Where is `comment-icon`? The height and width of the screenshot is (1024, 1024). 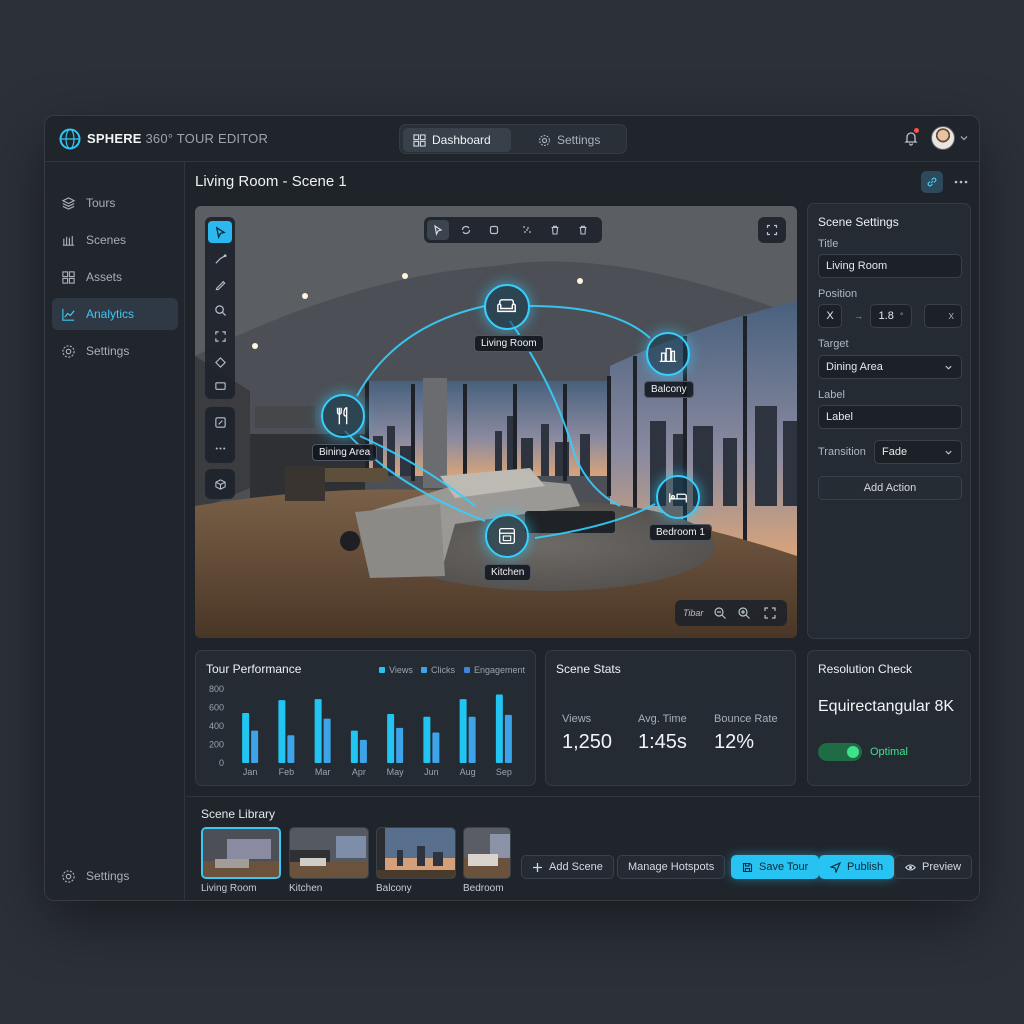 comment-icon is located at coordinates (220, 385).